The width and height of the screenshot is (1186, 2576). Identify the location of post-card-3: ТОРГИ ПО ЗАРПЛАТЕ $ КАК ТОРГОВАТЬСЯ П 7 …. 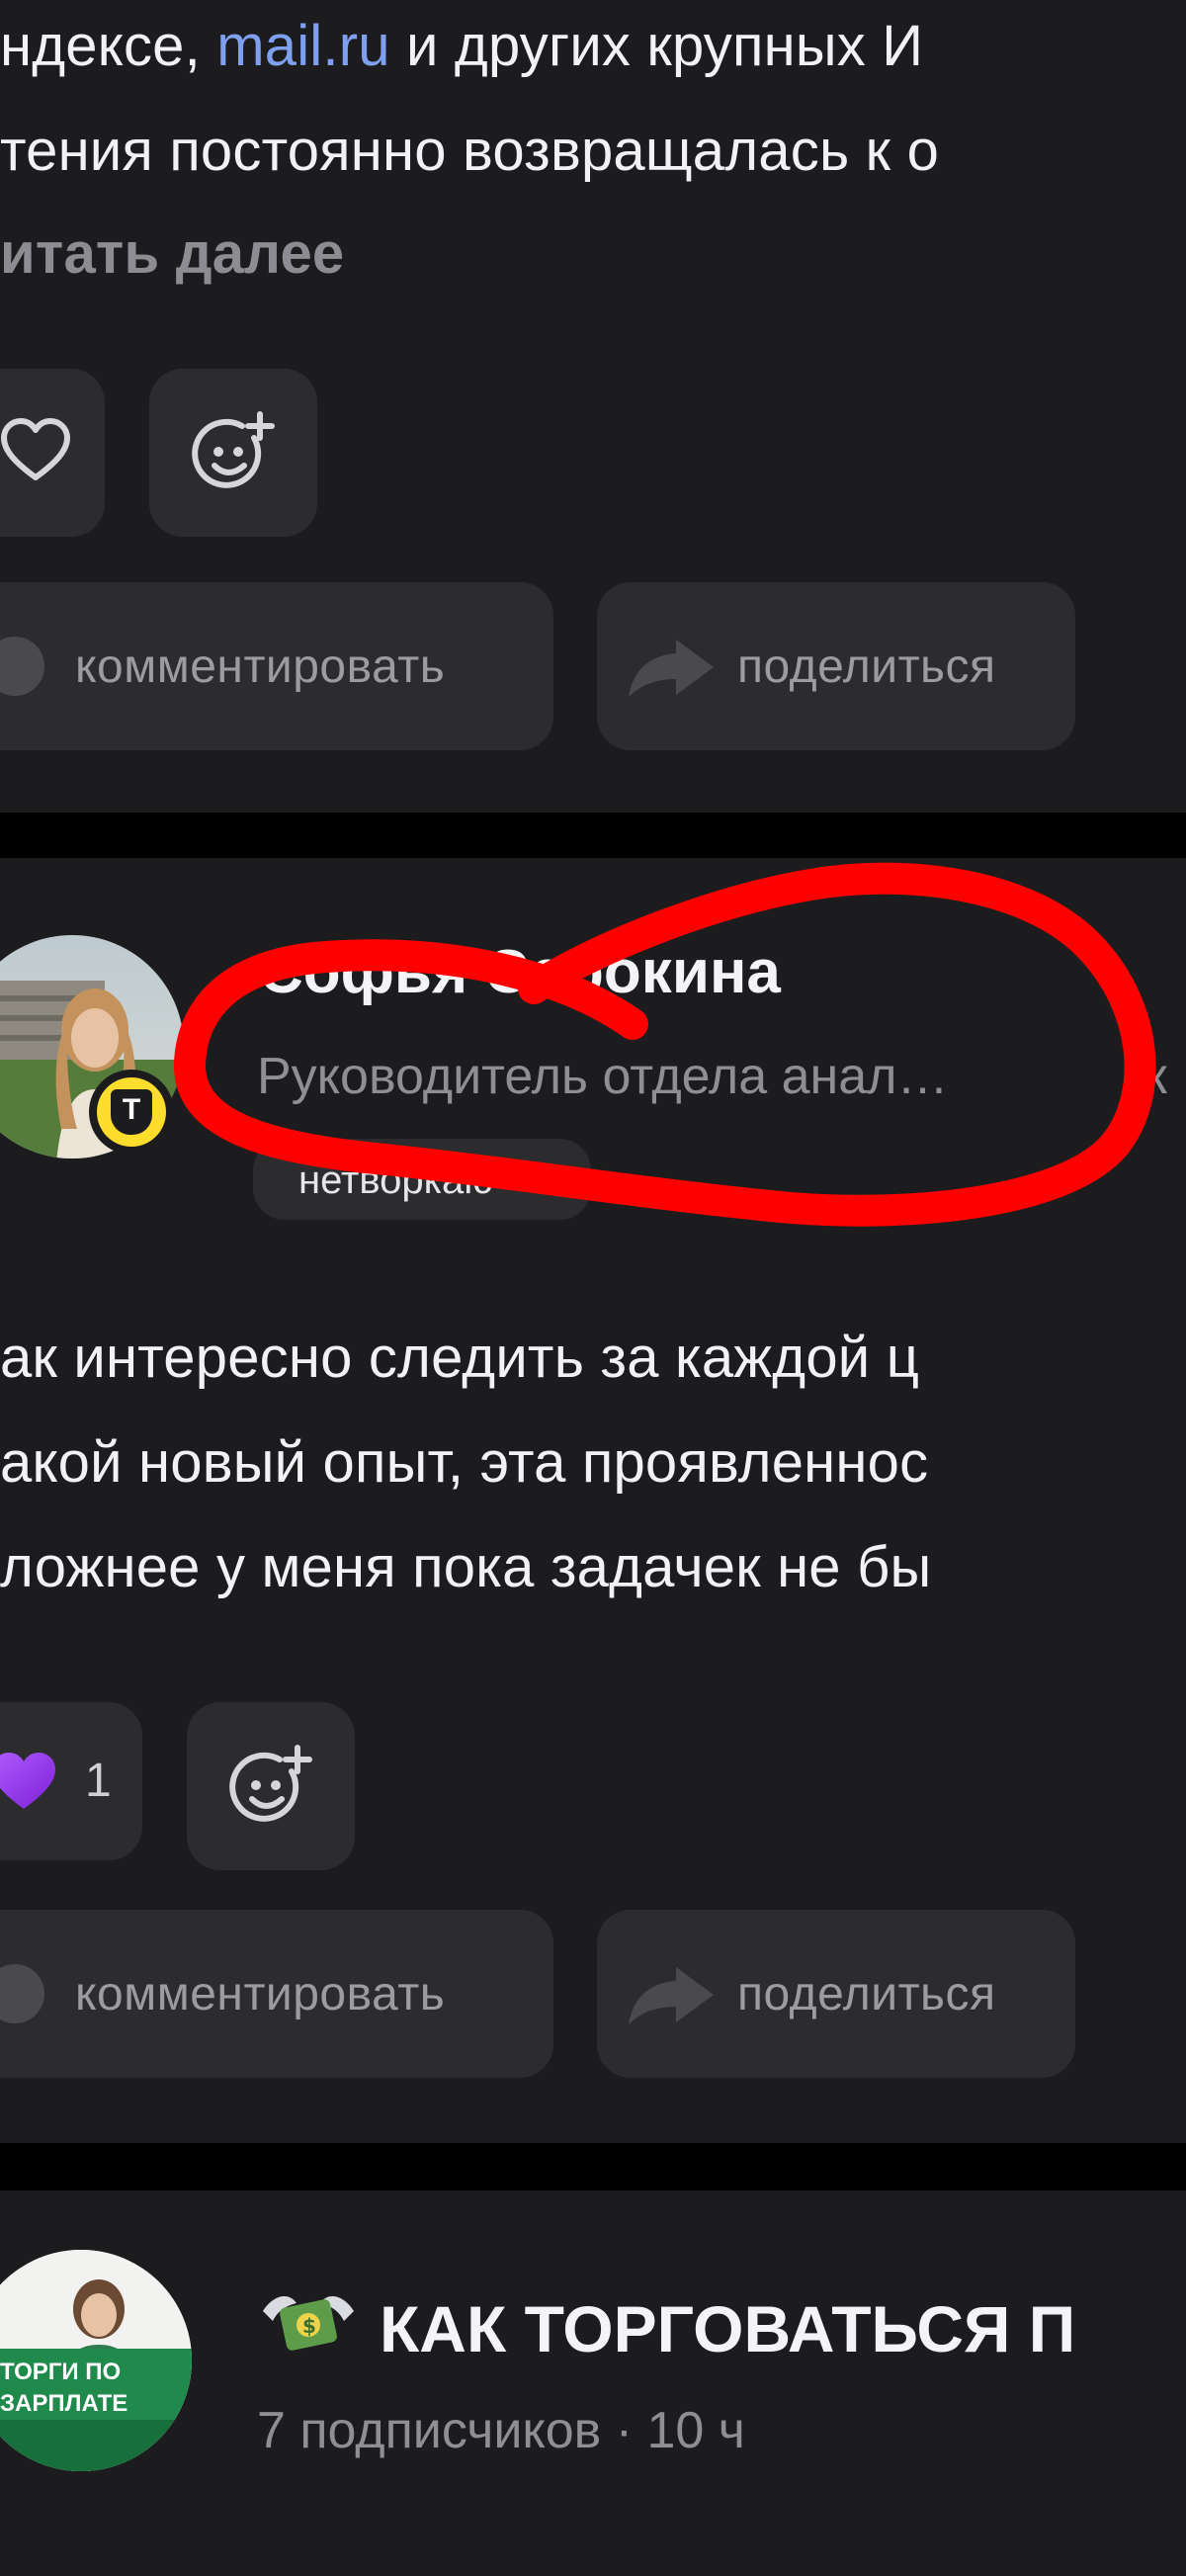
(593, 2383).